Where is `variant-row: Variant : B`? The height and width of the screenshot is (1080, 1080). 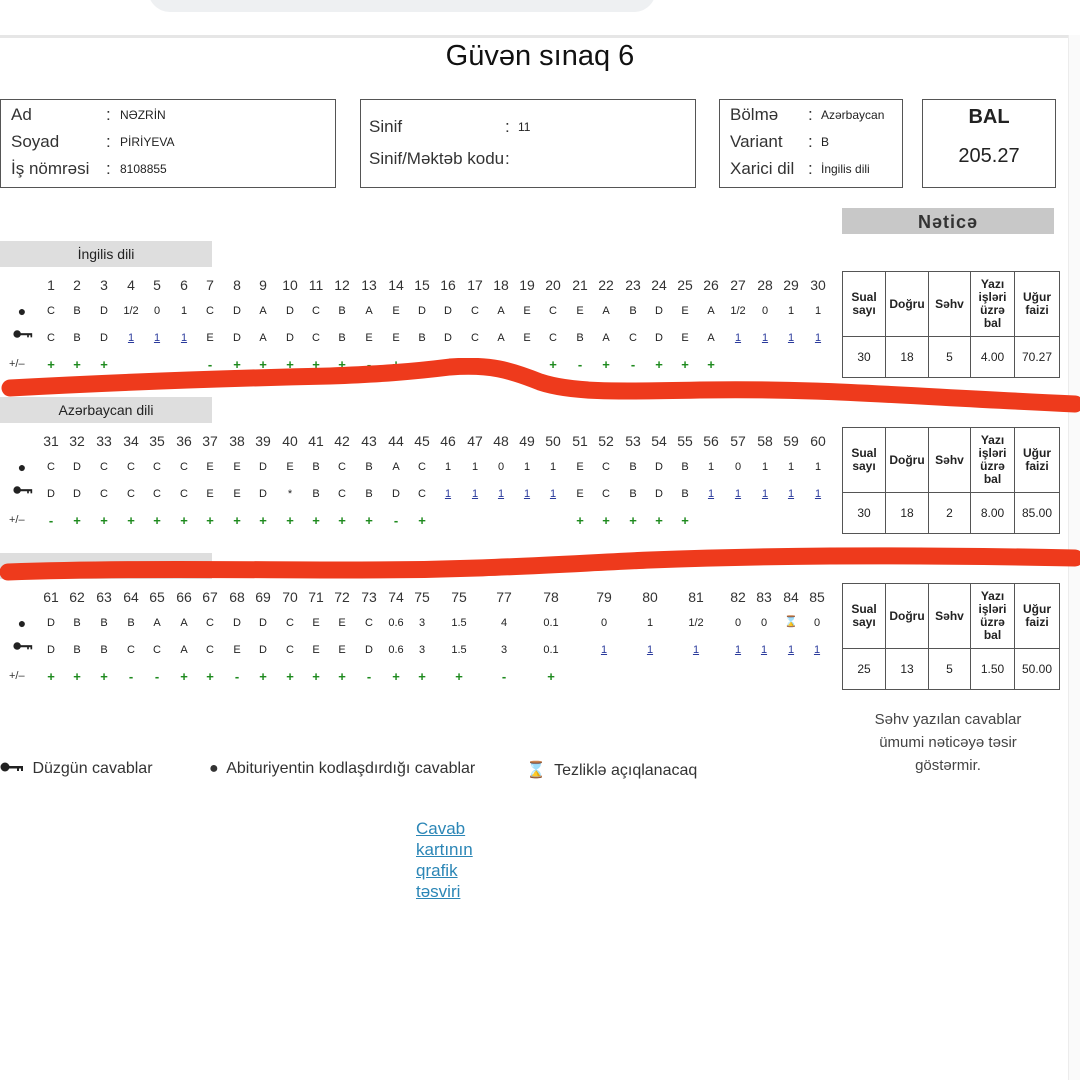
variant-row: Variant : B is located at coordinates (815, 143).